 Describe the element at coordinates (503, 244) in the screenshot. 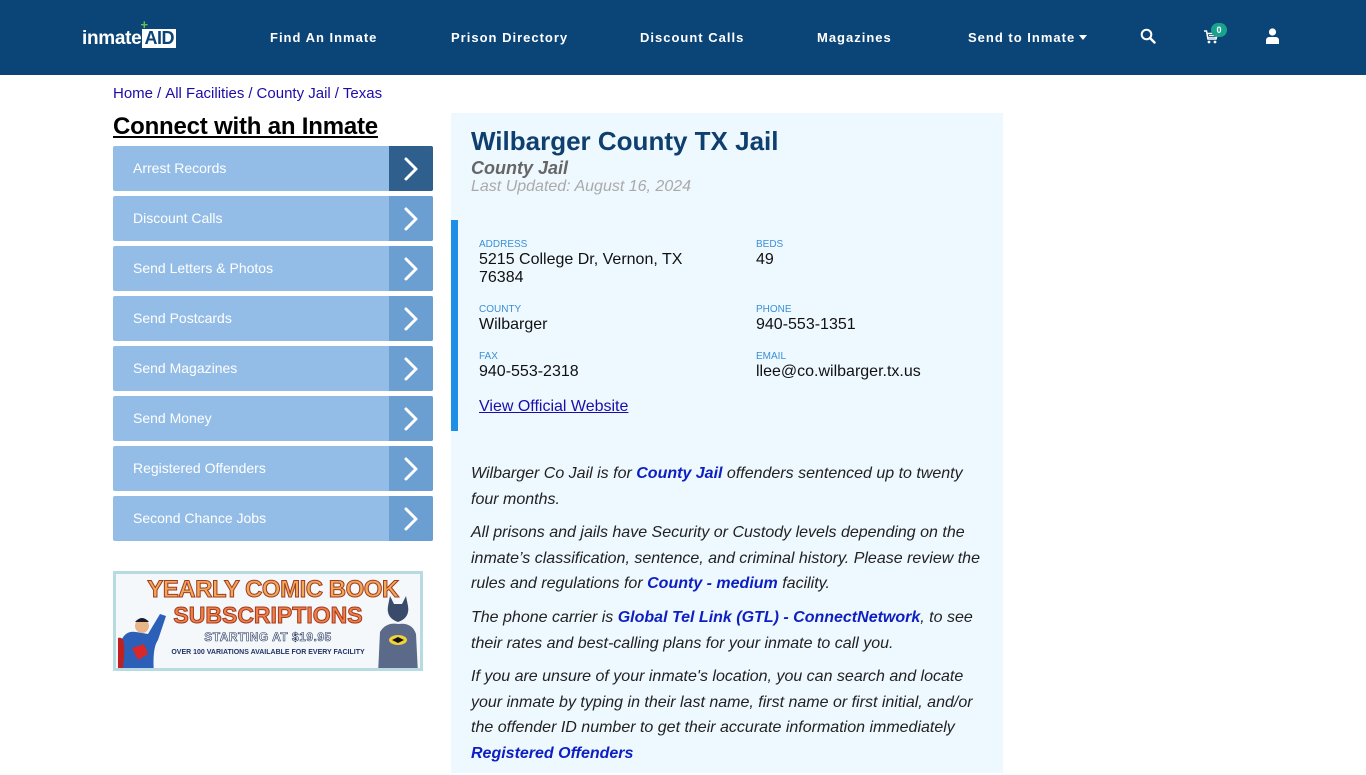

I see `address-label: Address` at that location.